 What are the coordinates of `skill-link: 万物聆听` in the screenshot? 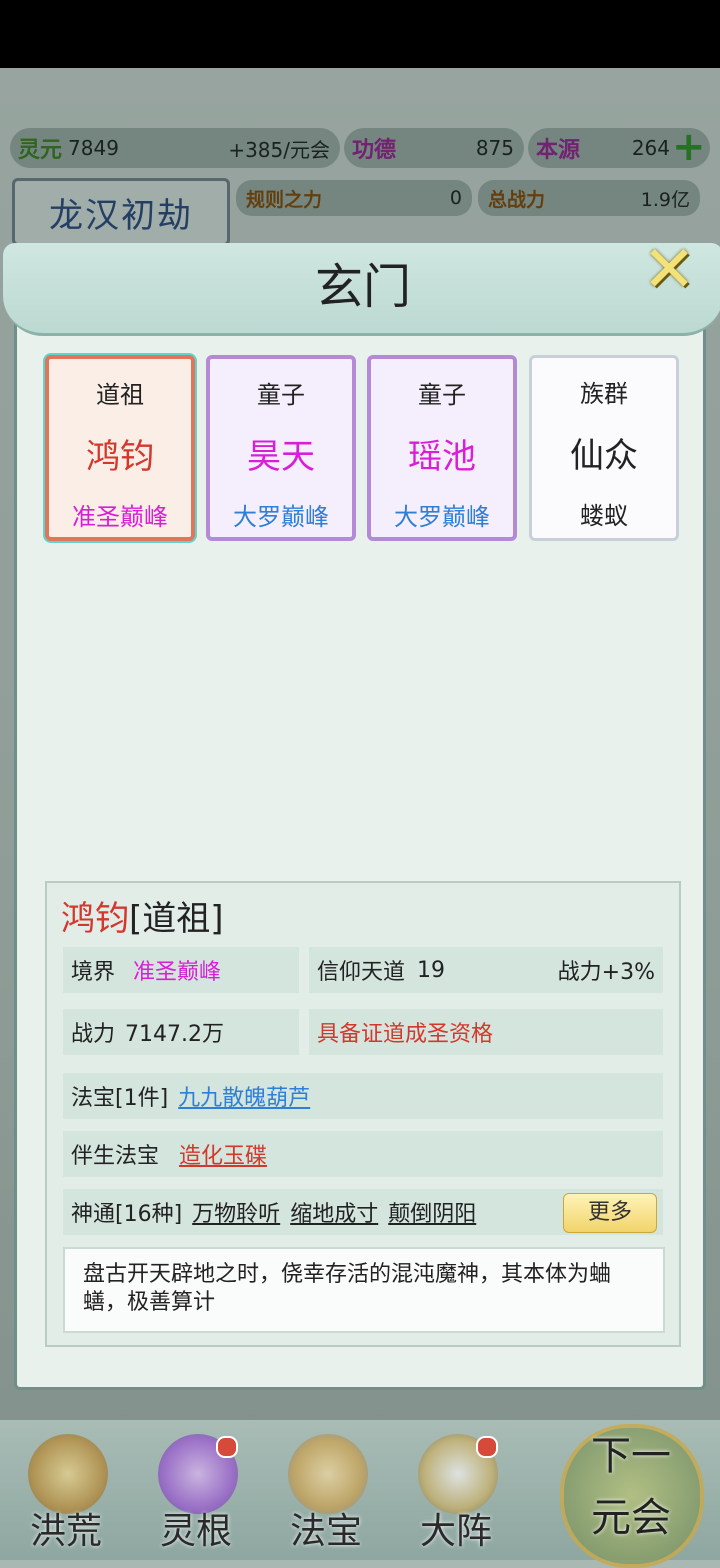 It's located at (236, 1212).